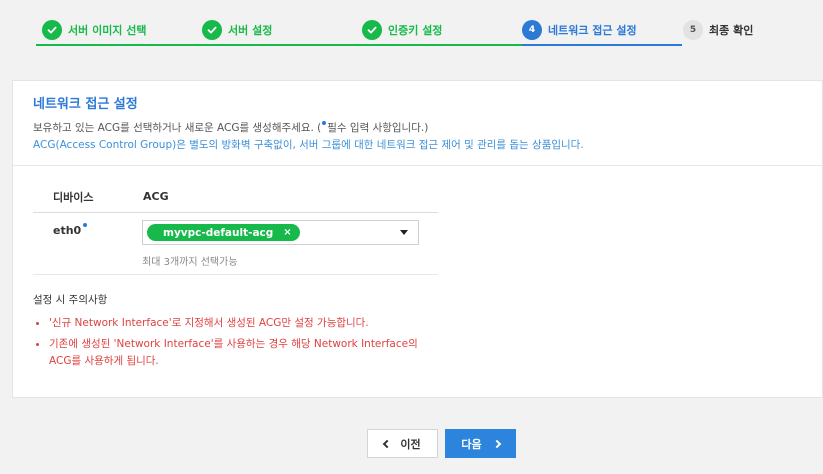 The width and height of the screenshot is (823, 474). I want to click on column-header-acg: ACG, so click(156, 196).